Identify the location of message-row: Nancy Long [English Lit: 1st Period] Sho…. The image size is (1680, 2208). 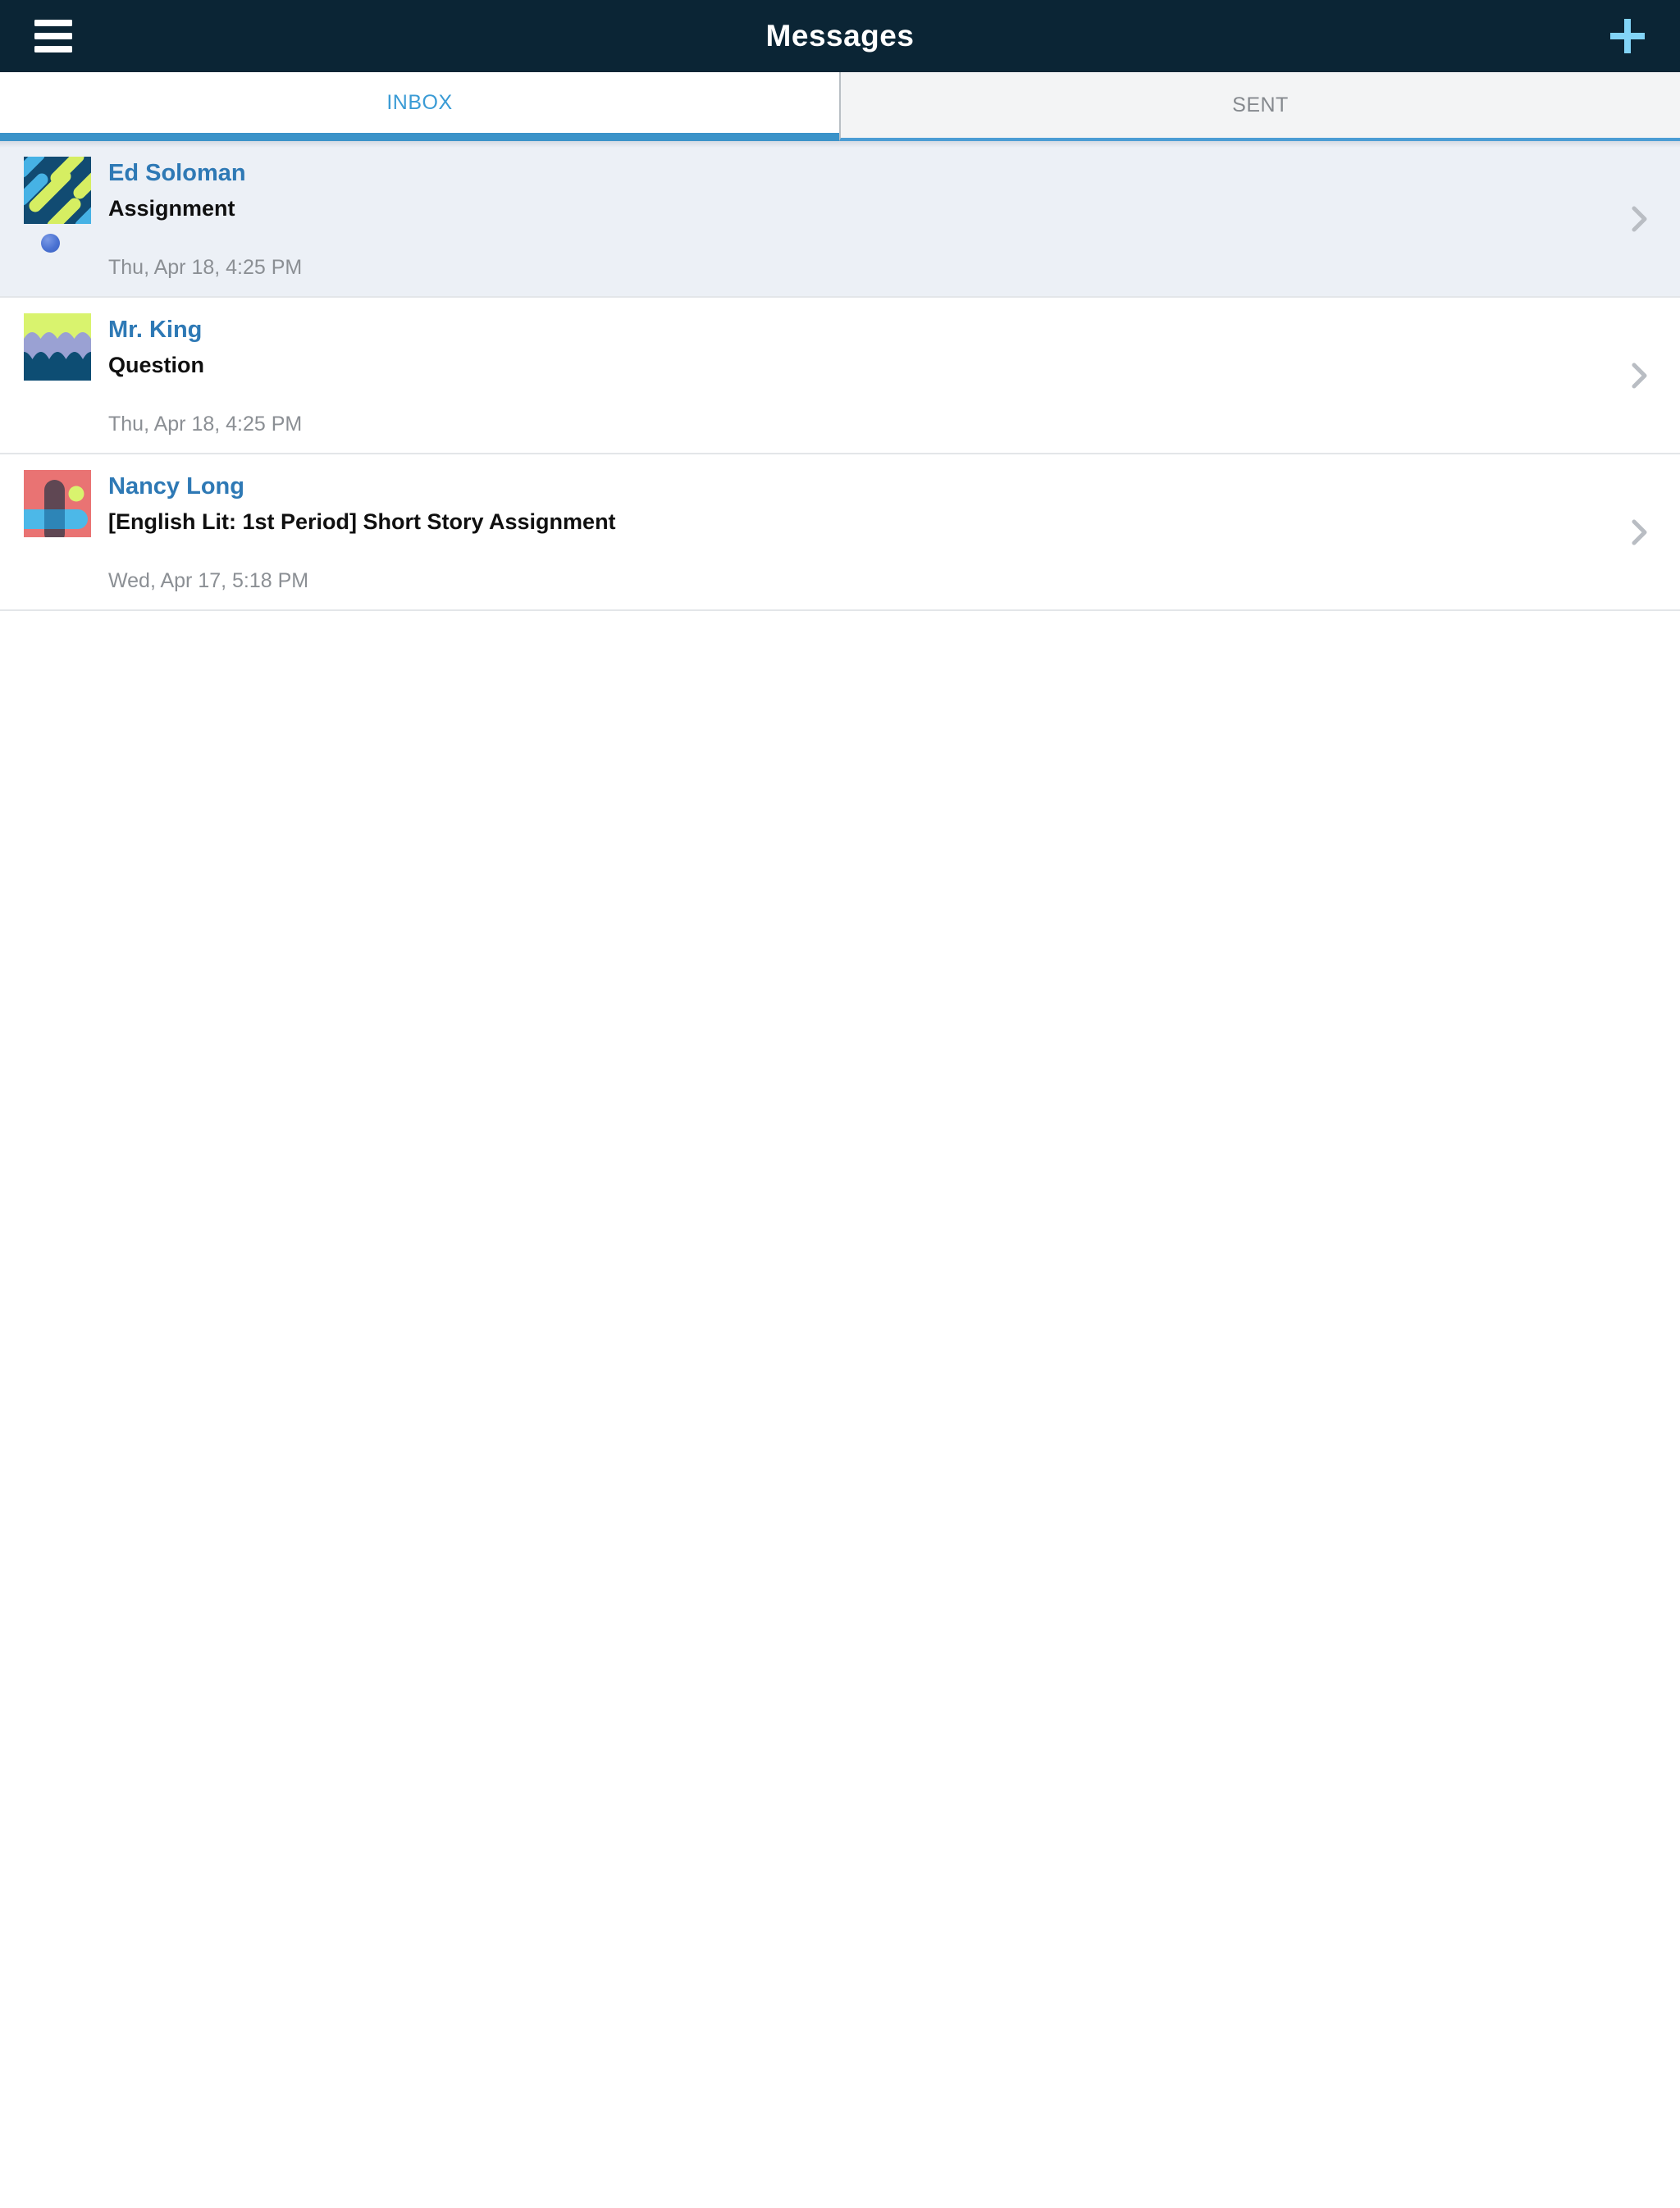
(840, 532).